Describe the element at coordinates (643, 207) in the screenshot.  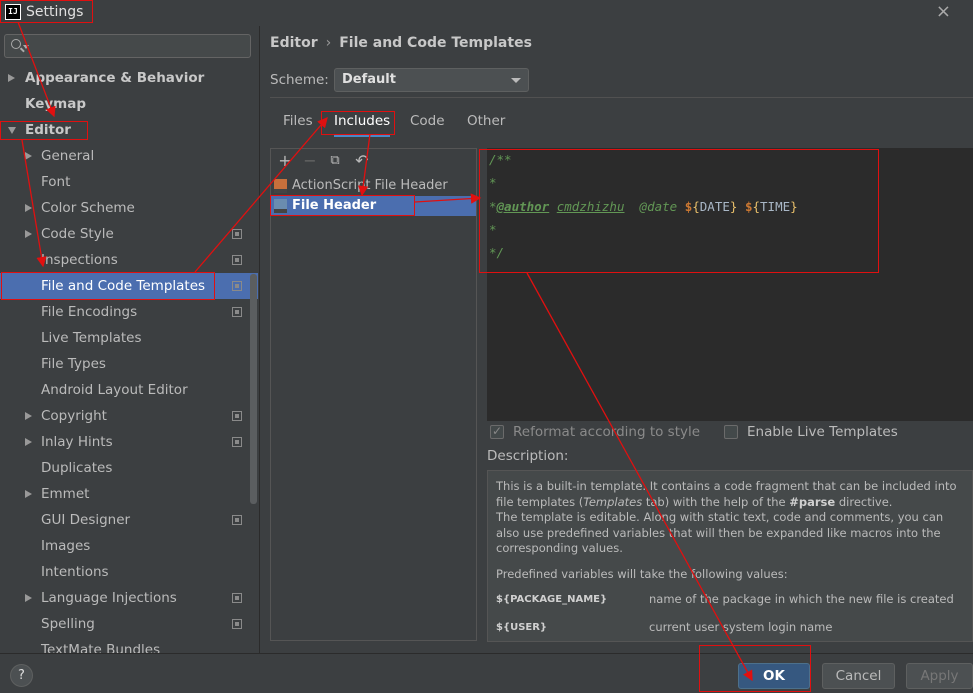
I see `code-line: *@author cmdzhizhu @date ${DATE} ${TIME}` at that location.